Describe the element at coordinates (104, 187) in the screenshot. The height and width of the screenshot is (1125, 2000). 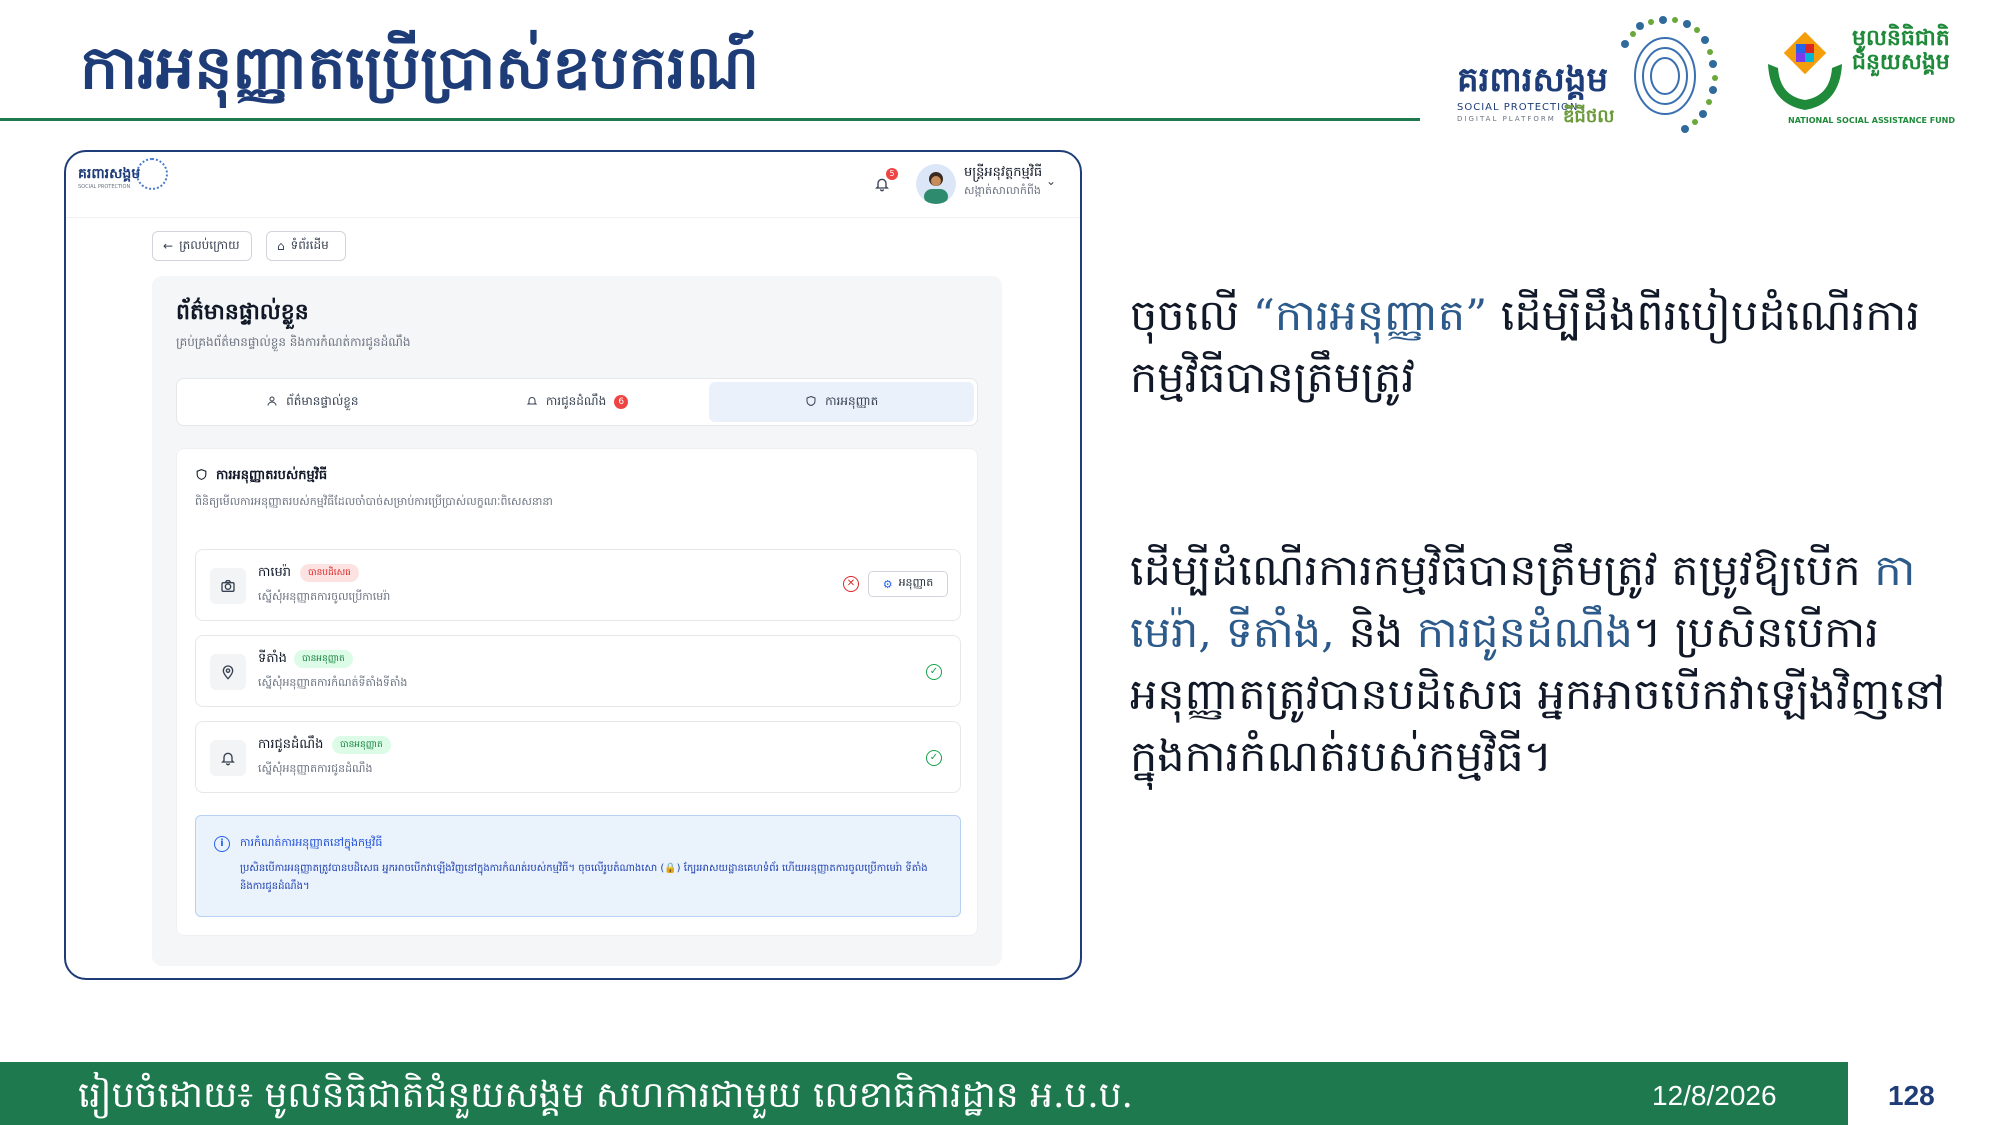
I see `app-logo-sub: SOCIAL PROTECTION` at that location.